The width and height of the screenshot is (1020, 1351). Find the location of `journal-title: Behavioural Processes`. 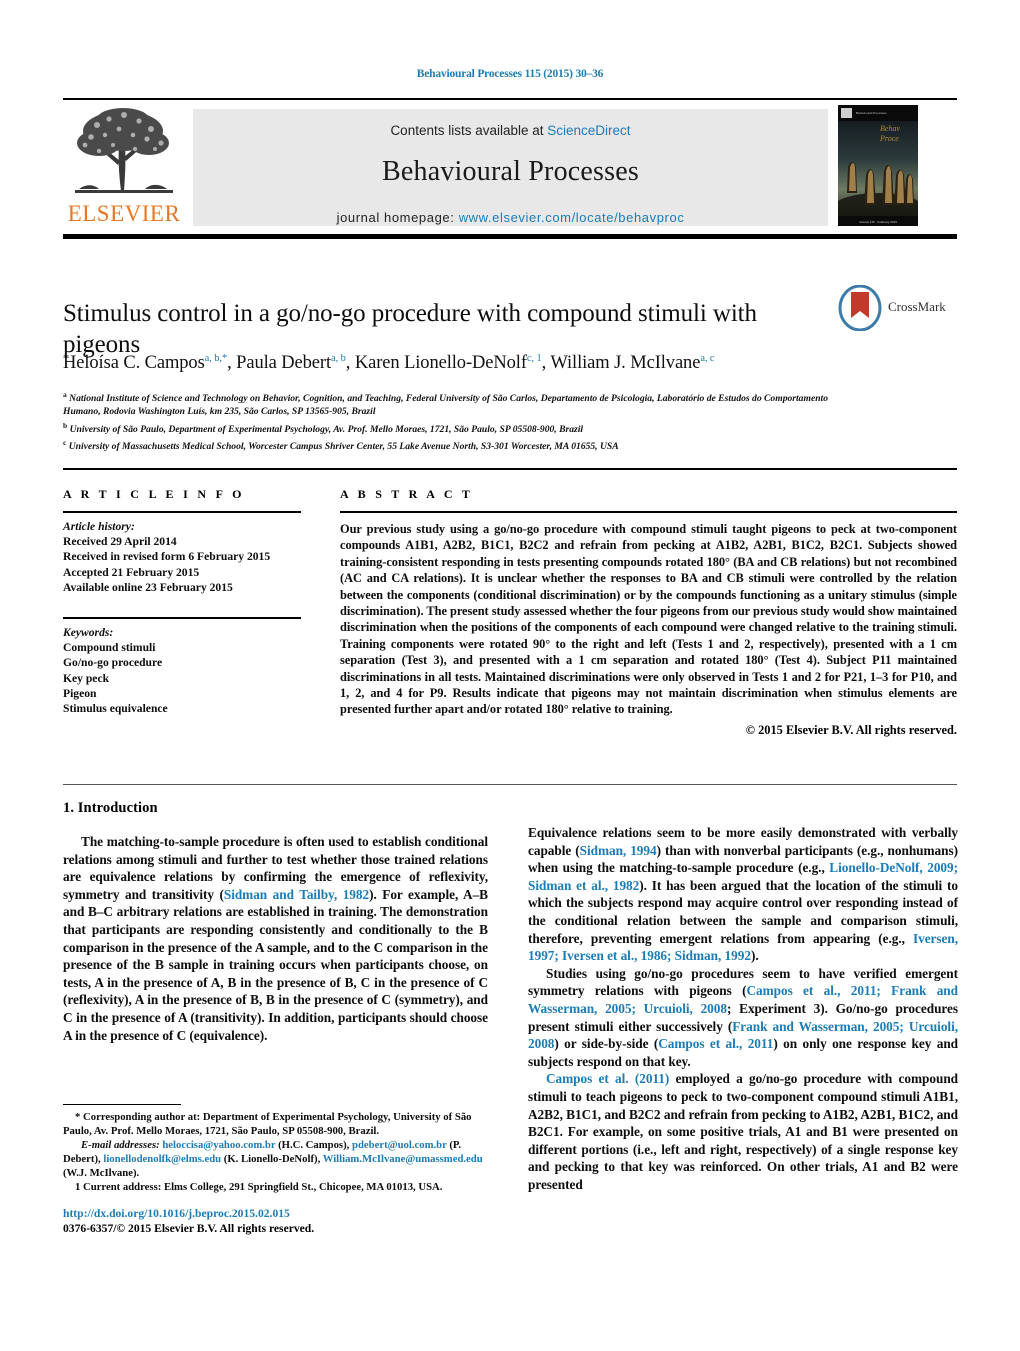

journal-title: Behavioural Processes is located at coordinates (510, 171).